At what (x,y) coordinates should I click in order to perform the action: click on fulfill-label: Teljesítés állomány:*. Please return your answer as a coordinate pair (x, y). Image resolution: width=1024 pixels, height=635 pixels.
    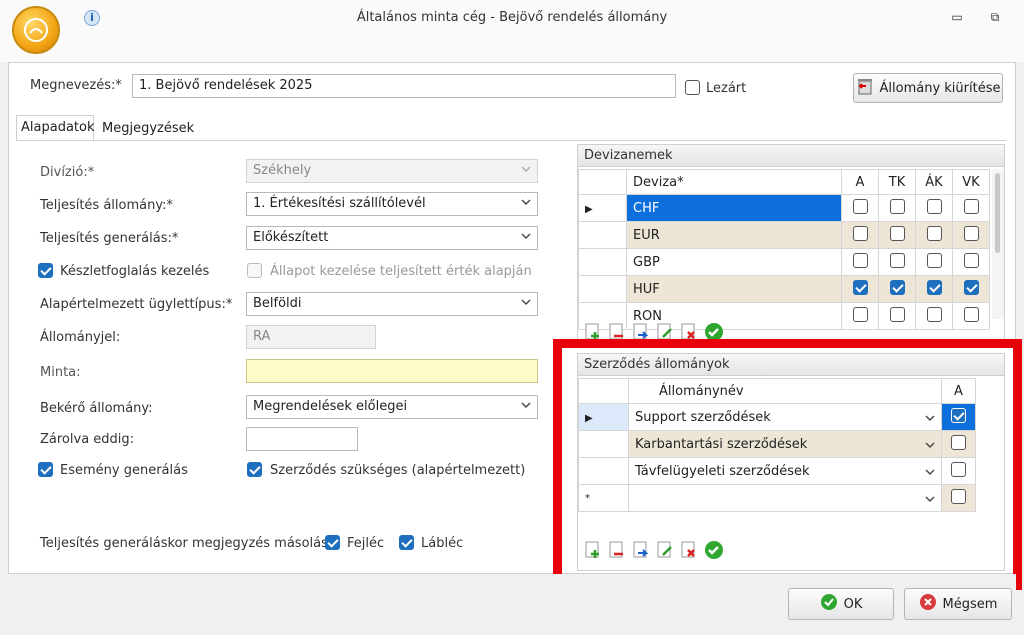
    Looking at the image, I should click on (106, 205).